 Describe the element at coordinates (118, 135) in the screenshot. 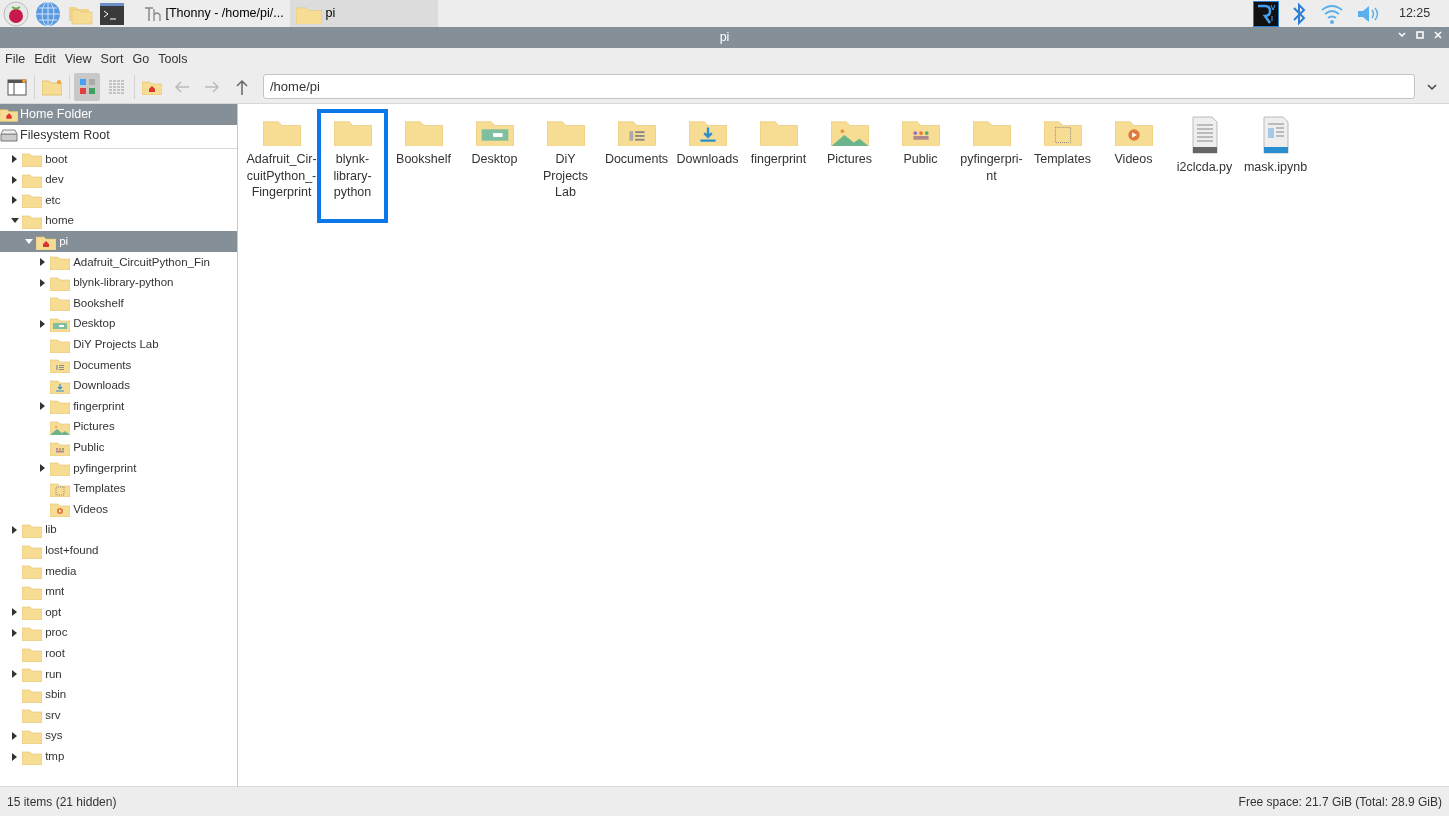

I see `sidebar-place: Filesystem Root` at that location.